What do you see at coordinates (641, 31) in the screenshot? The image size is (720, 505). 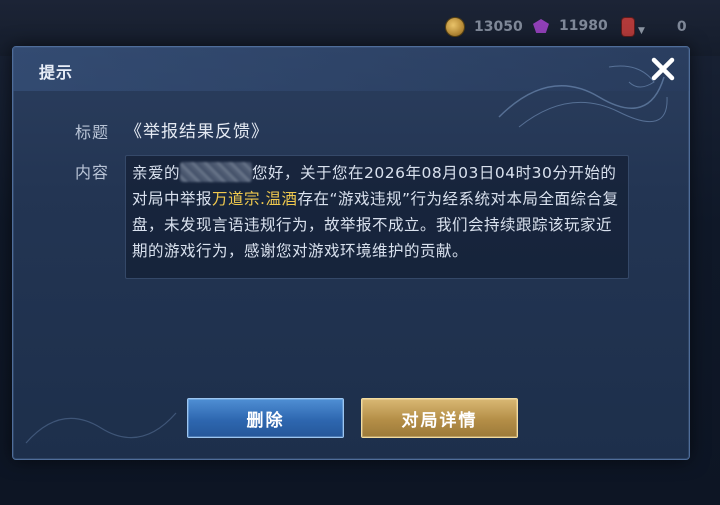 I see `chevron-down-icon: ▼` at bounding box center [641, 31].